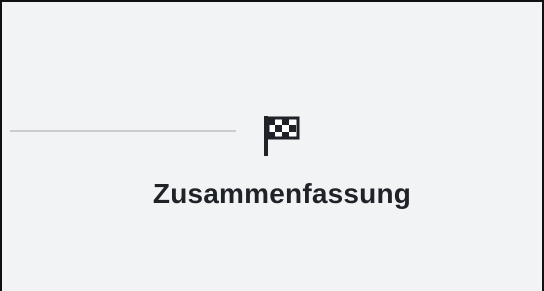 The image size is (544, 291). I want to click on step-connector-line, so click(123, 131).